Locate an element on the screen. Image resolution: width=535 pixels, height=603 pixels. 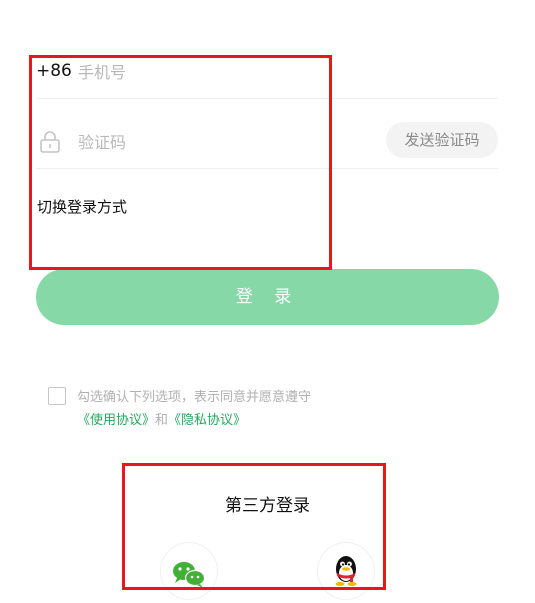
send-code-button: 发送验证码 is located at coordinates (442, 140).